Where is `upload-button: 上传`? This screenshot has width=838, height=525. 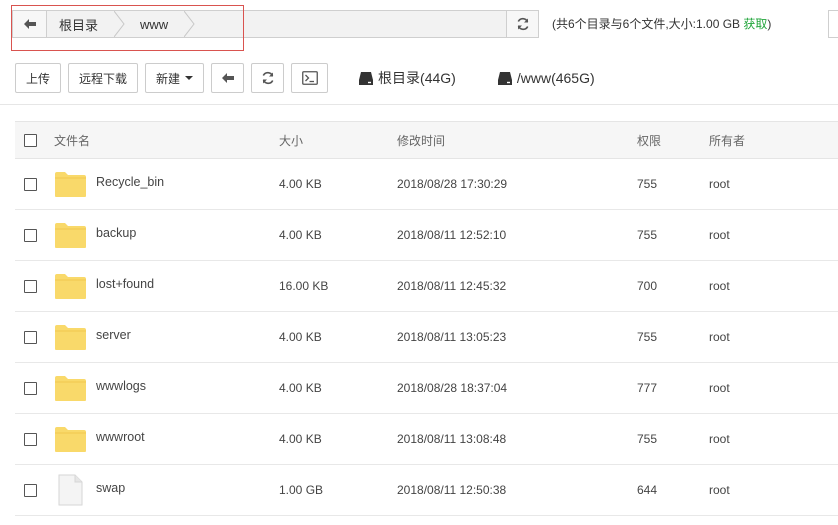 upload-button: 上传 is located at coordinates (38, 78).